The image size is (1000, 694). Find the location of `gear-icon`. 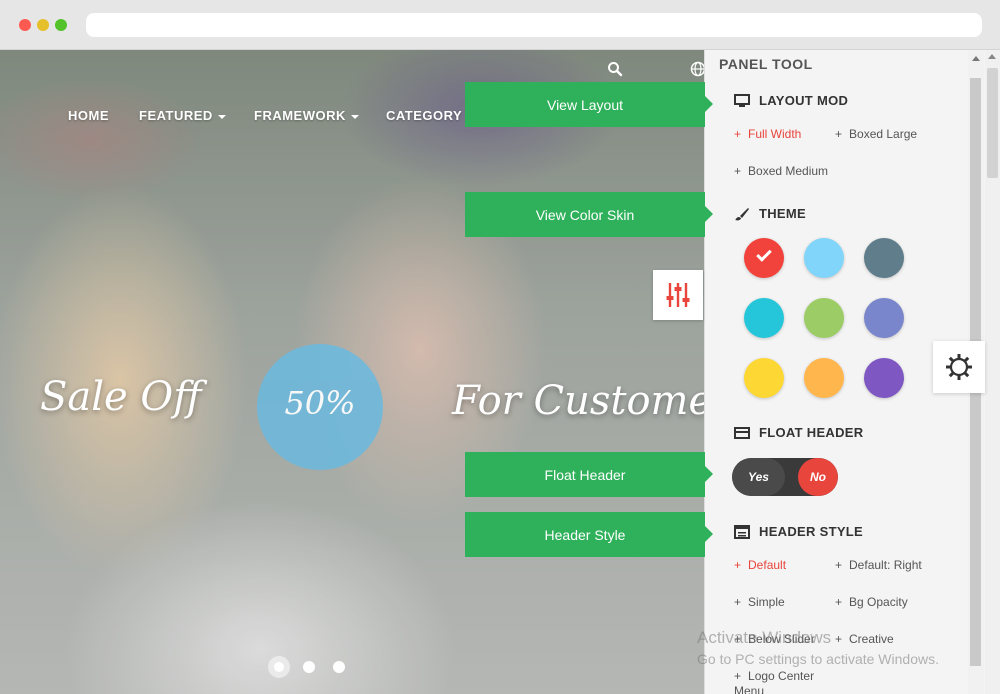

gear-icon is located at coordinates (959, 367).